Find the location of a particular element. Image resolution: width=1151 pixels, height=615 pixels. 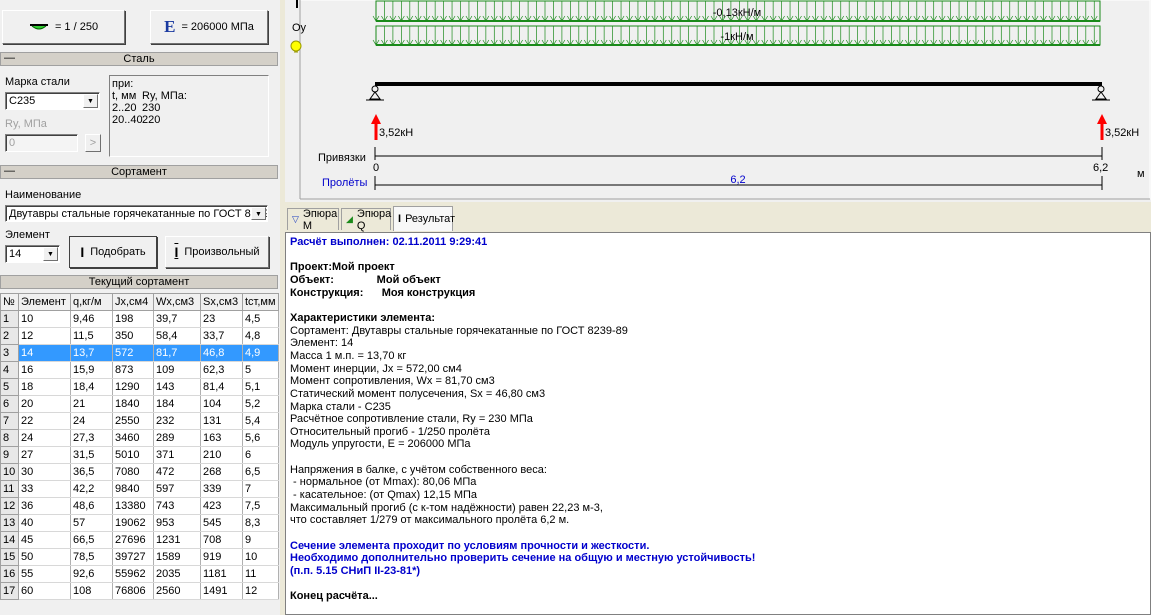

table-row: 17 60 108 76806 2560 1491 12 is located at coordinates (139, 591).